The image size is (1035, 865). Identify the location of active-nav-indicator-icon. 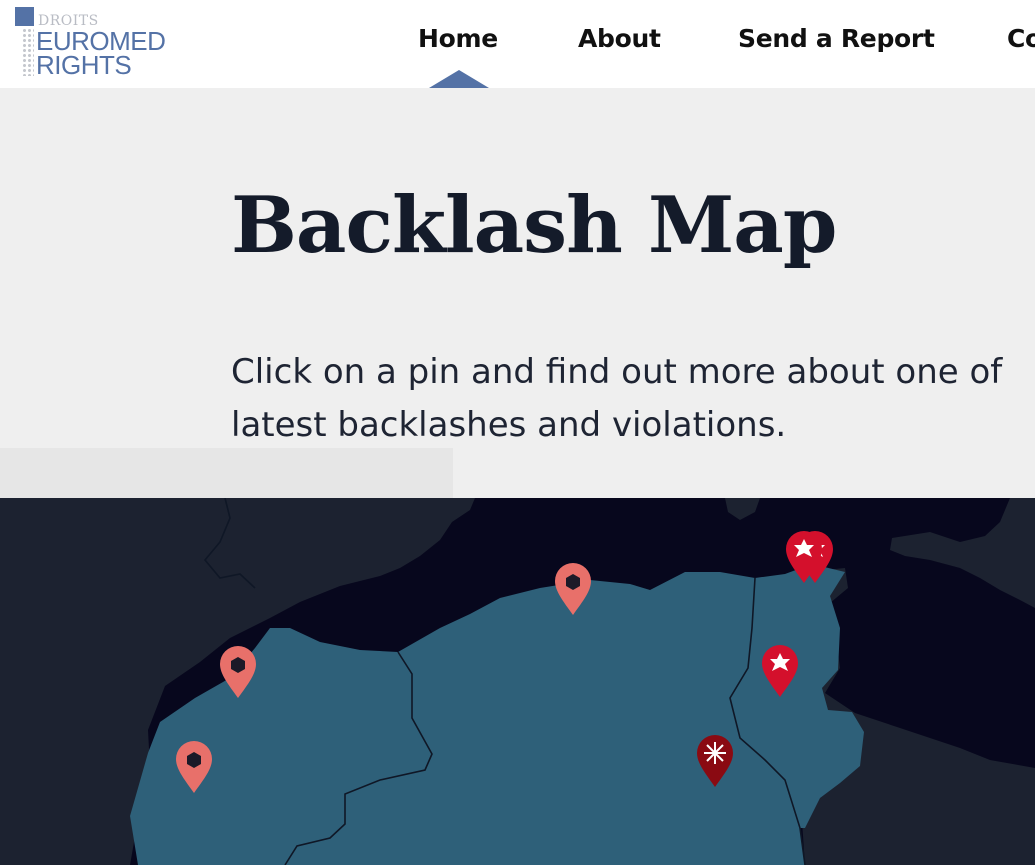
(459, 79).